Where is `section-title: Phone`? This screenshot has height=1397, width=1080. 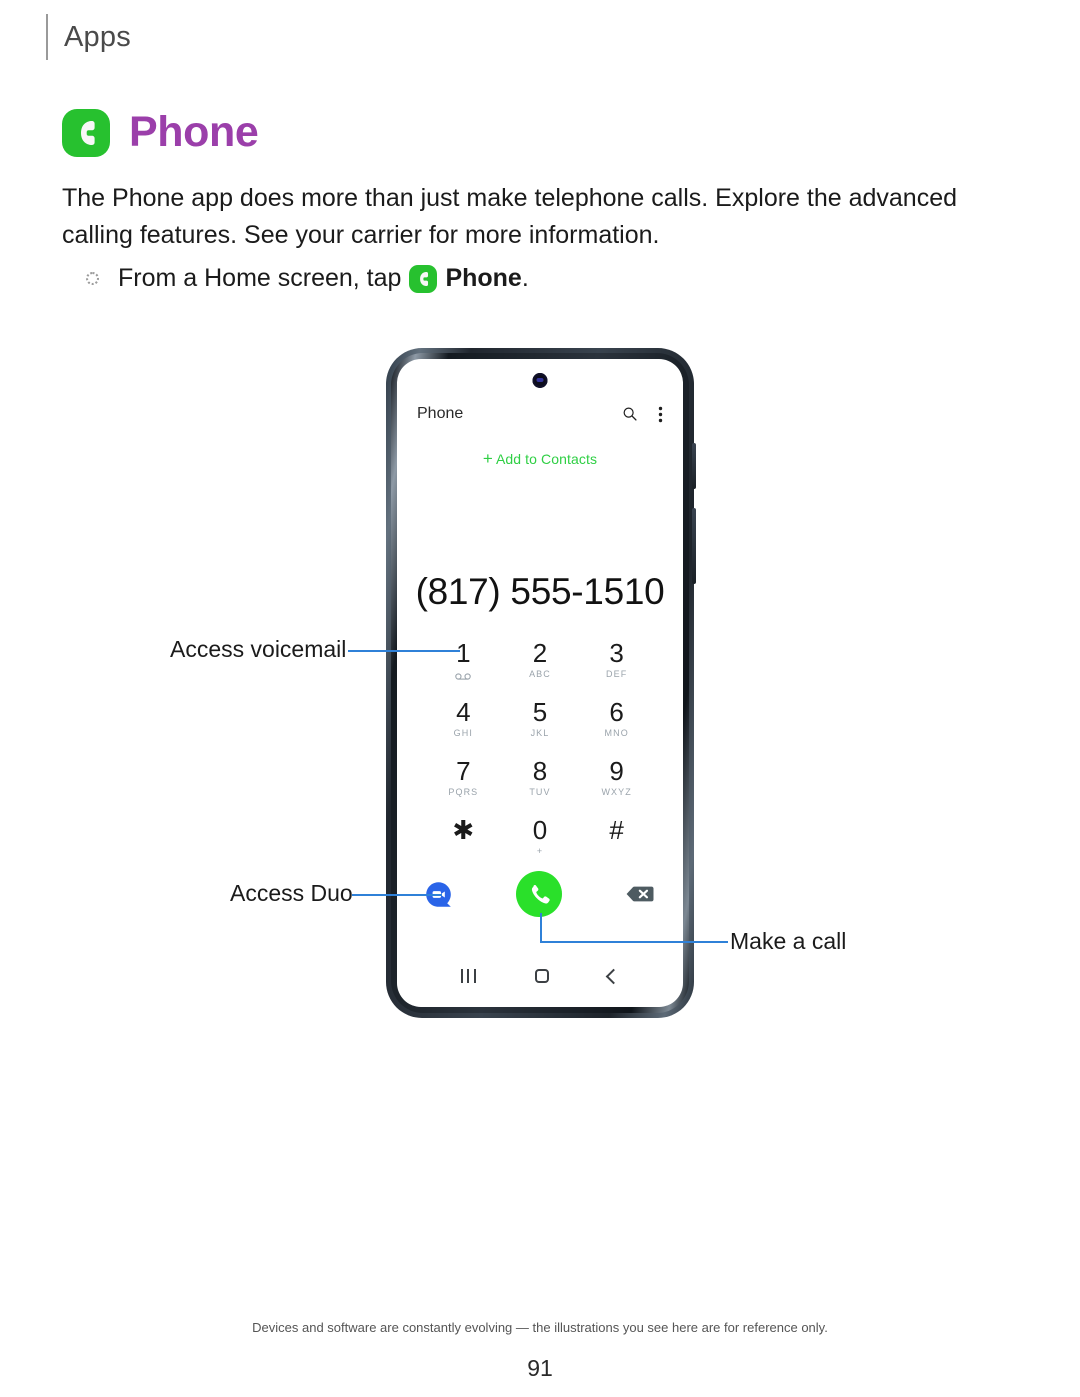
section-title: Phone is located at coordinates (160, 132).